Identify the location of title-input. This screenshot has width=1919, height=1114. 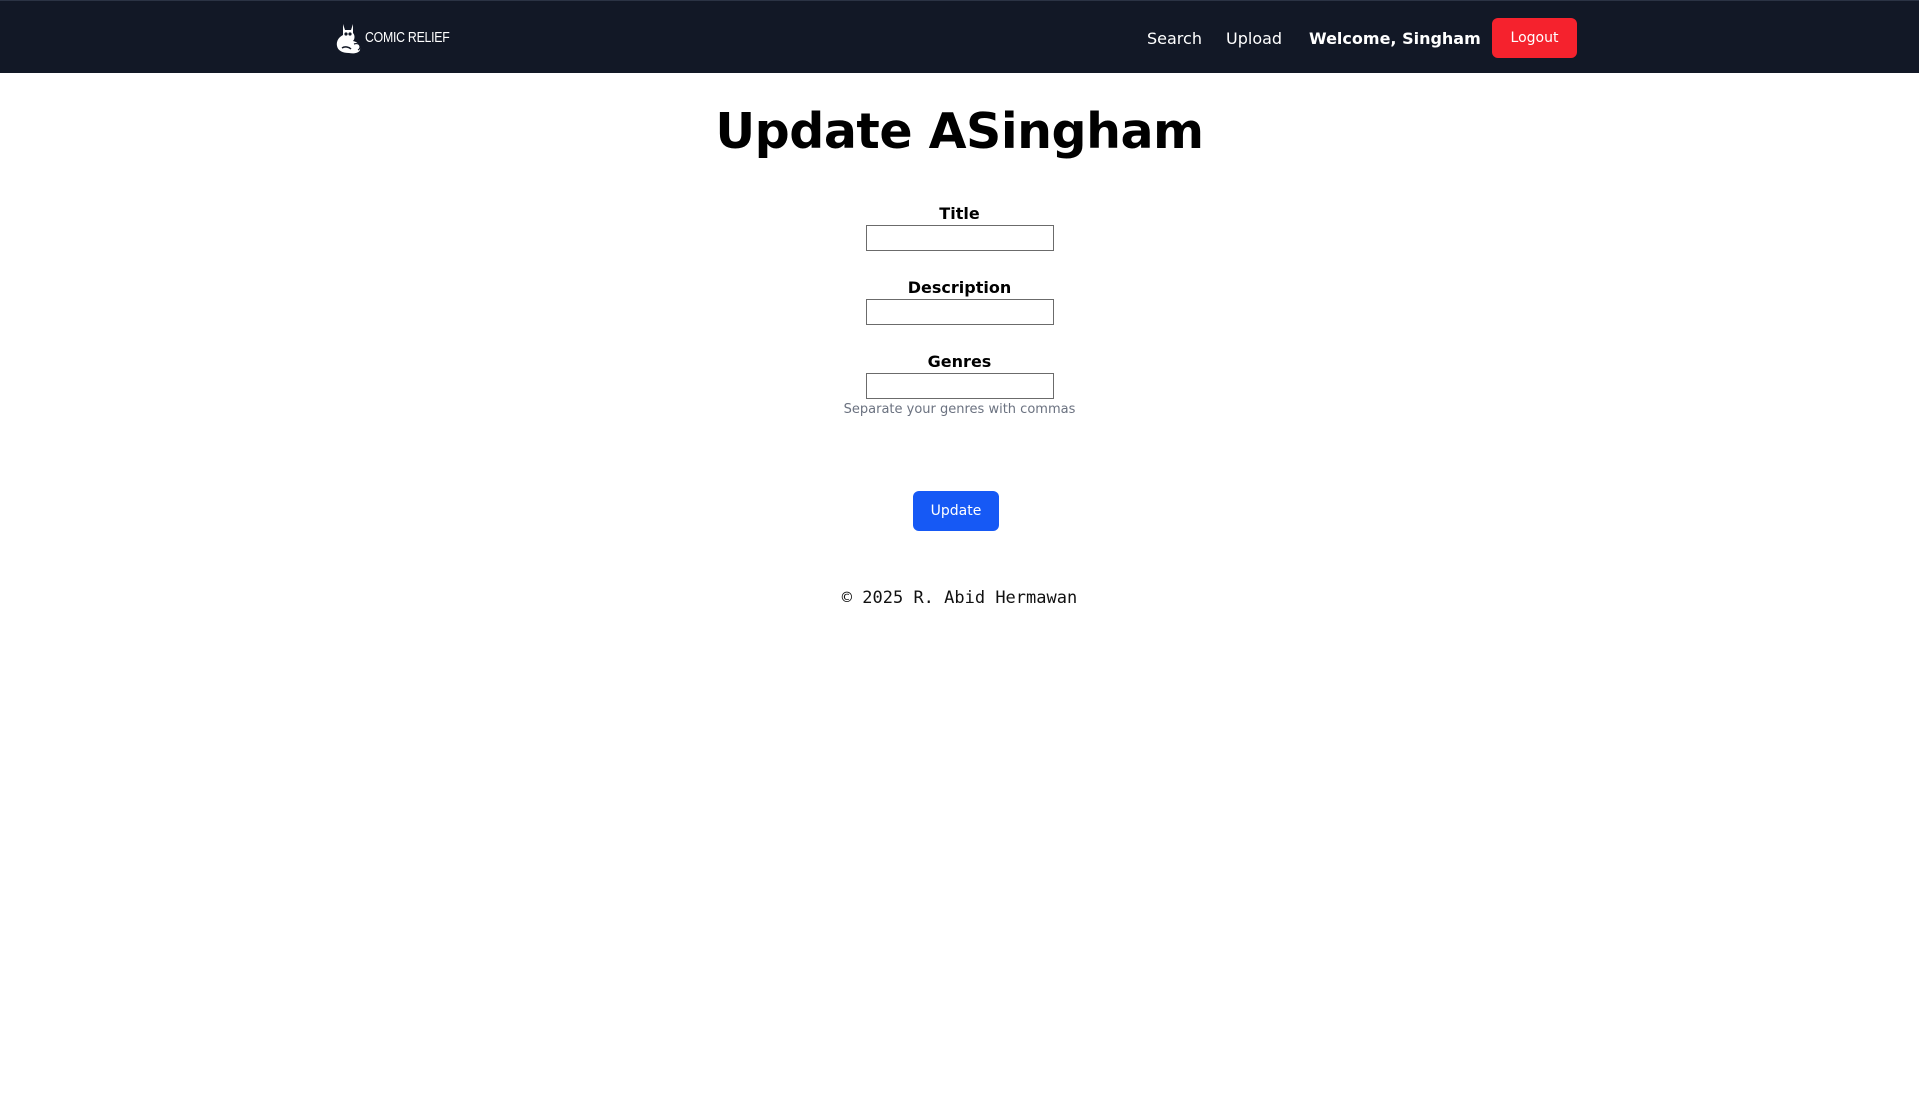
(960, 238).